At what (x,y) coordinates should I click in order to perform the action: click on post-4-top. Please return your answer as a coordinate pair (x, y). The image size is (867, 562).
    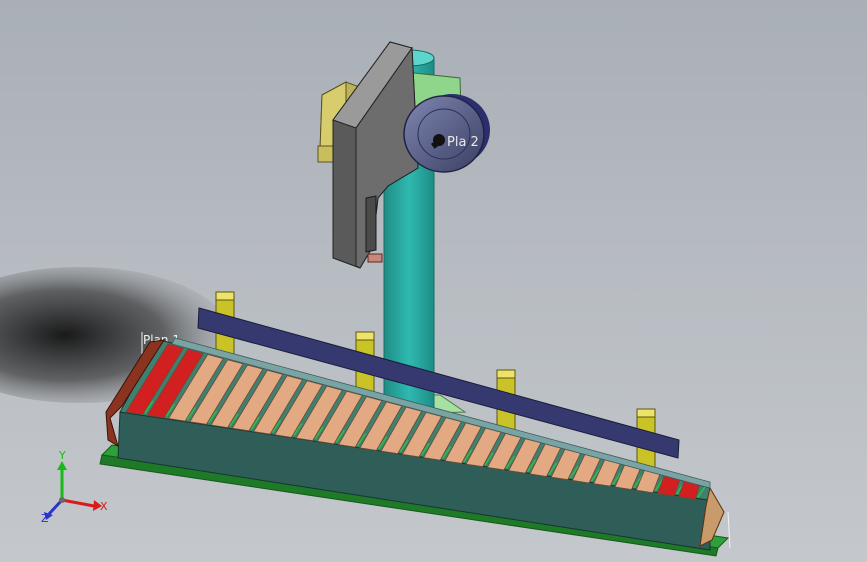
    Looking at the image, I should click on (646, 413).